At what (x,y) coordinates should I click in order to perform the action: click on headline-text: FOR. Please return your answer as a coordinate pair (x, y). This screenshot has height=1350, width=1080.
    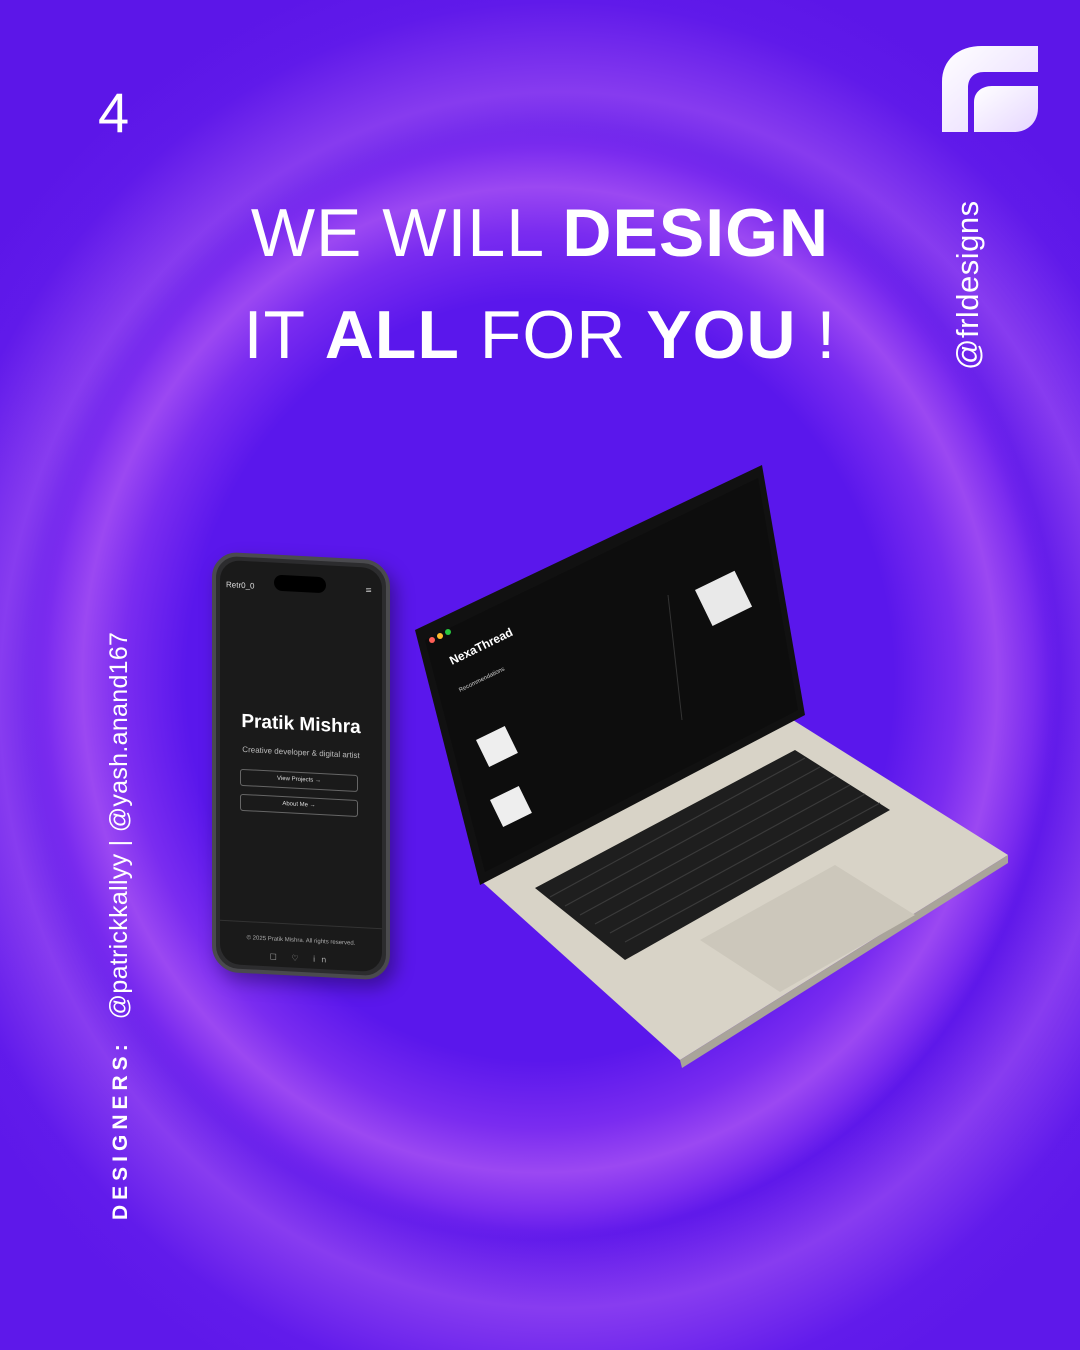
    Looking at the image, I should click on (553, 335).